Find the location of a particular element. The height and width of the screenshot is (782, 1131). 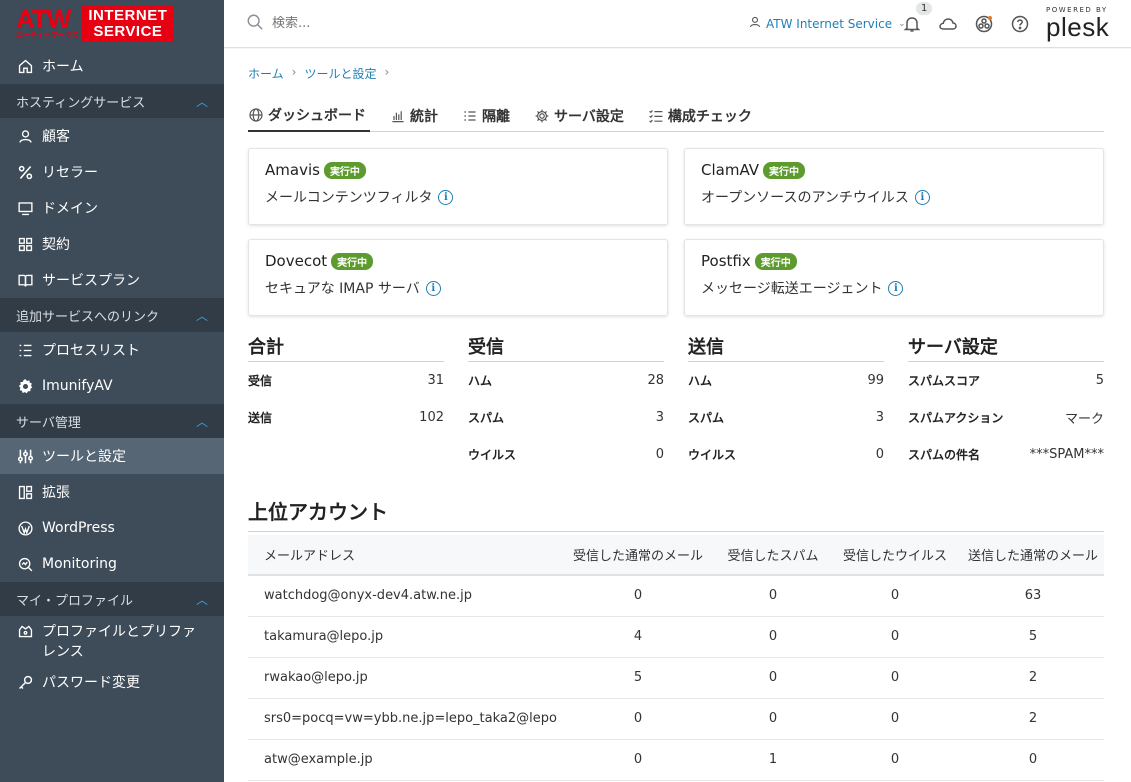

account-menu: ATW Internet Service ⌄ is located at coordinates (827, 23).